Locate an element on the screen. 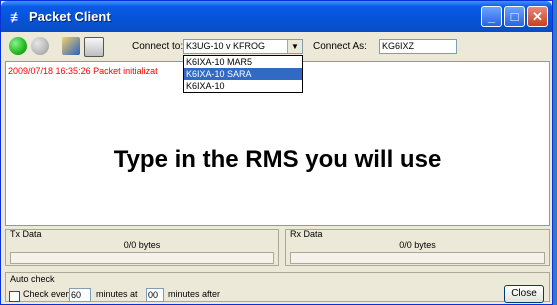 Image resolution: width=557 pixels, height=305 pixels. auto-check-title: Auto check is located at coordinates (32, 279).